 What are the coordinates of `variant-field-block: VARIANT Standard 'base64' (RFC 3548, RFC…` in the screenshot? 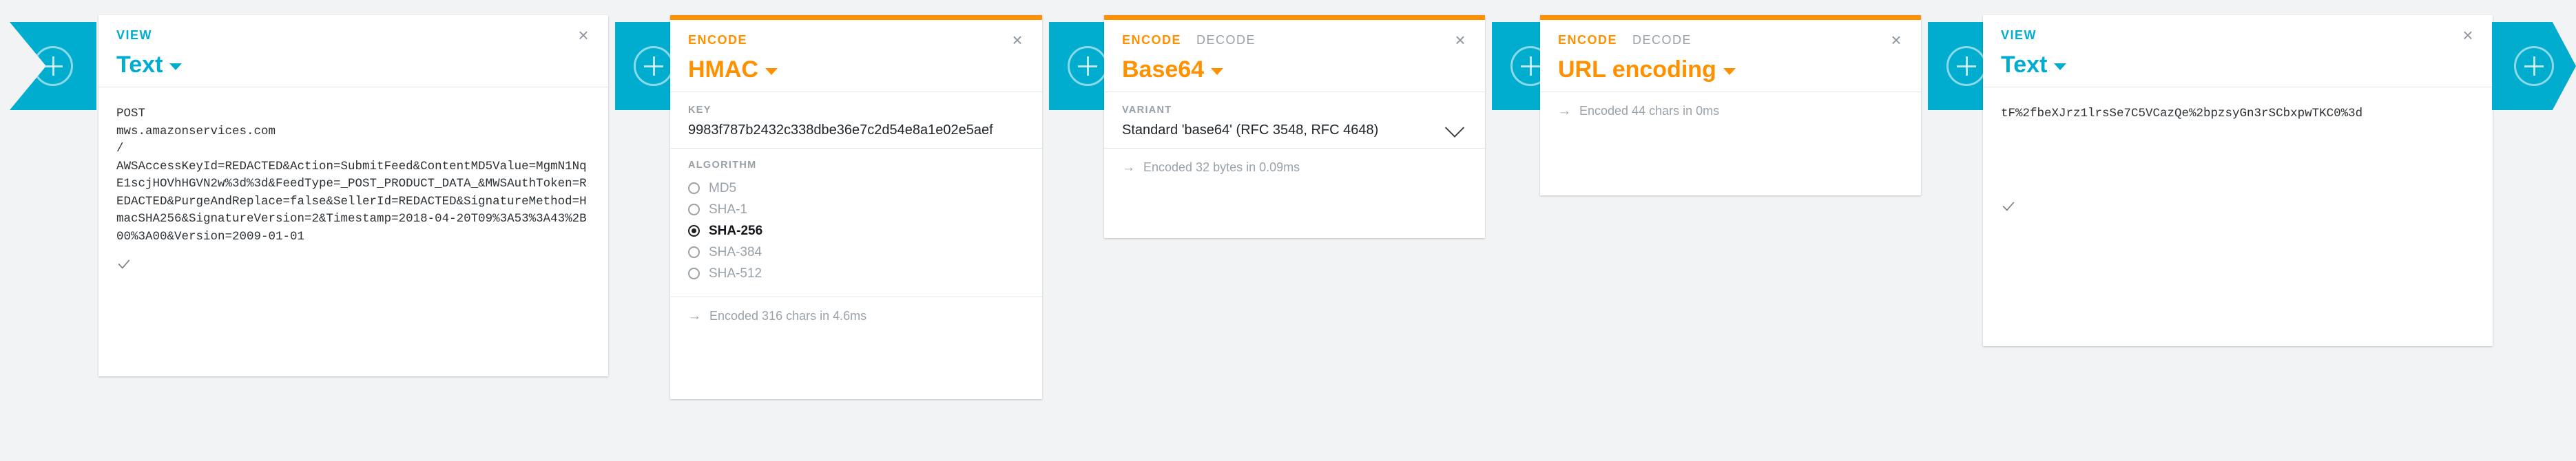 It's located at (1294, 120).